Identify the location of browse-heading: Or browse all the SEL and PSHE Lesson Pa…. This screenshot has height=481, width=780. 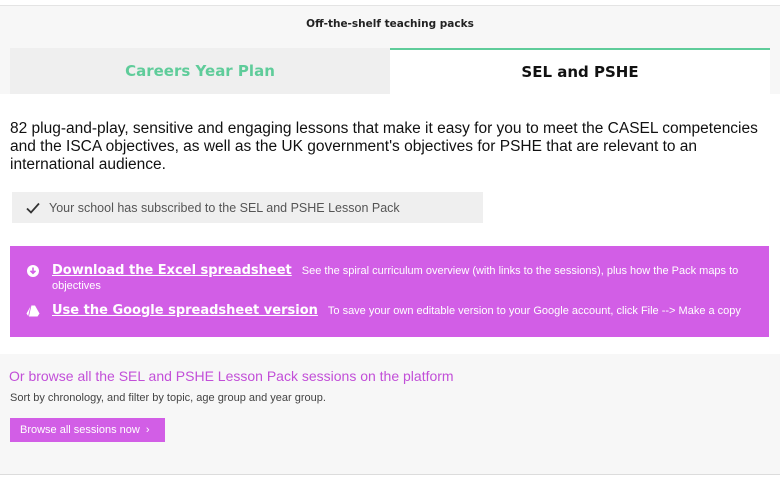
(231, 376).